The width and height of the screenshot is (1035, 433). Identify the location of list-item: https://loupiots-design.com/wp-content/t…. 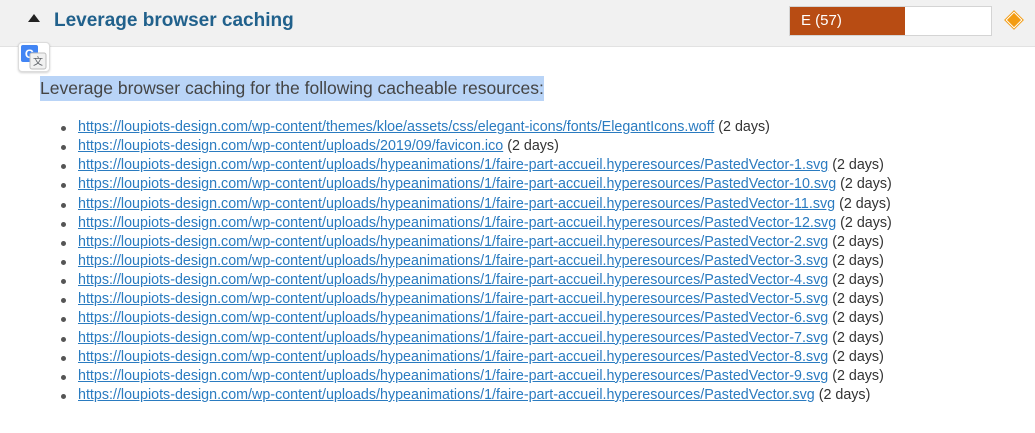
(476, 127).